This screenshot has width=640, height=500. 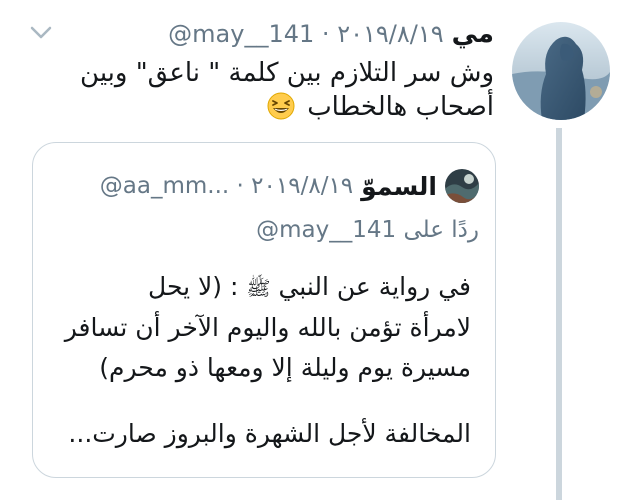 I want to click on tweet-meta: @may__141 · ٢٠١٩/٨/١٩, so click(x=305, y=34).